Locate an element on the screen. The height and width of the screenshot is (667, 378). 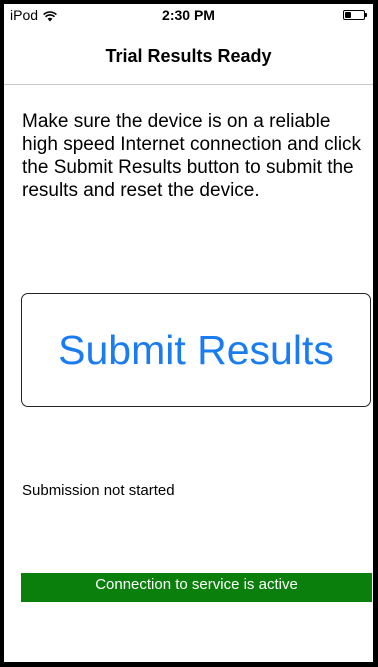
submission-status: Submission not started is located at coordinates (98, 490).